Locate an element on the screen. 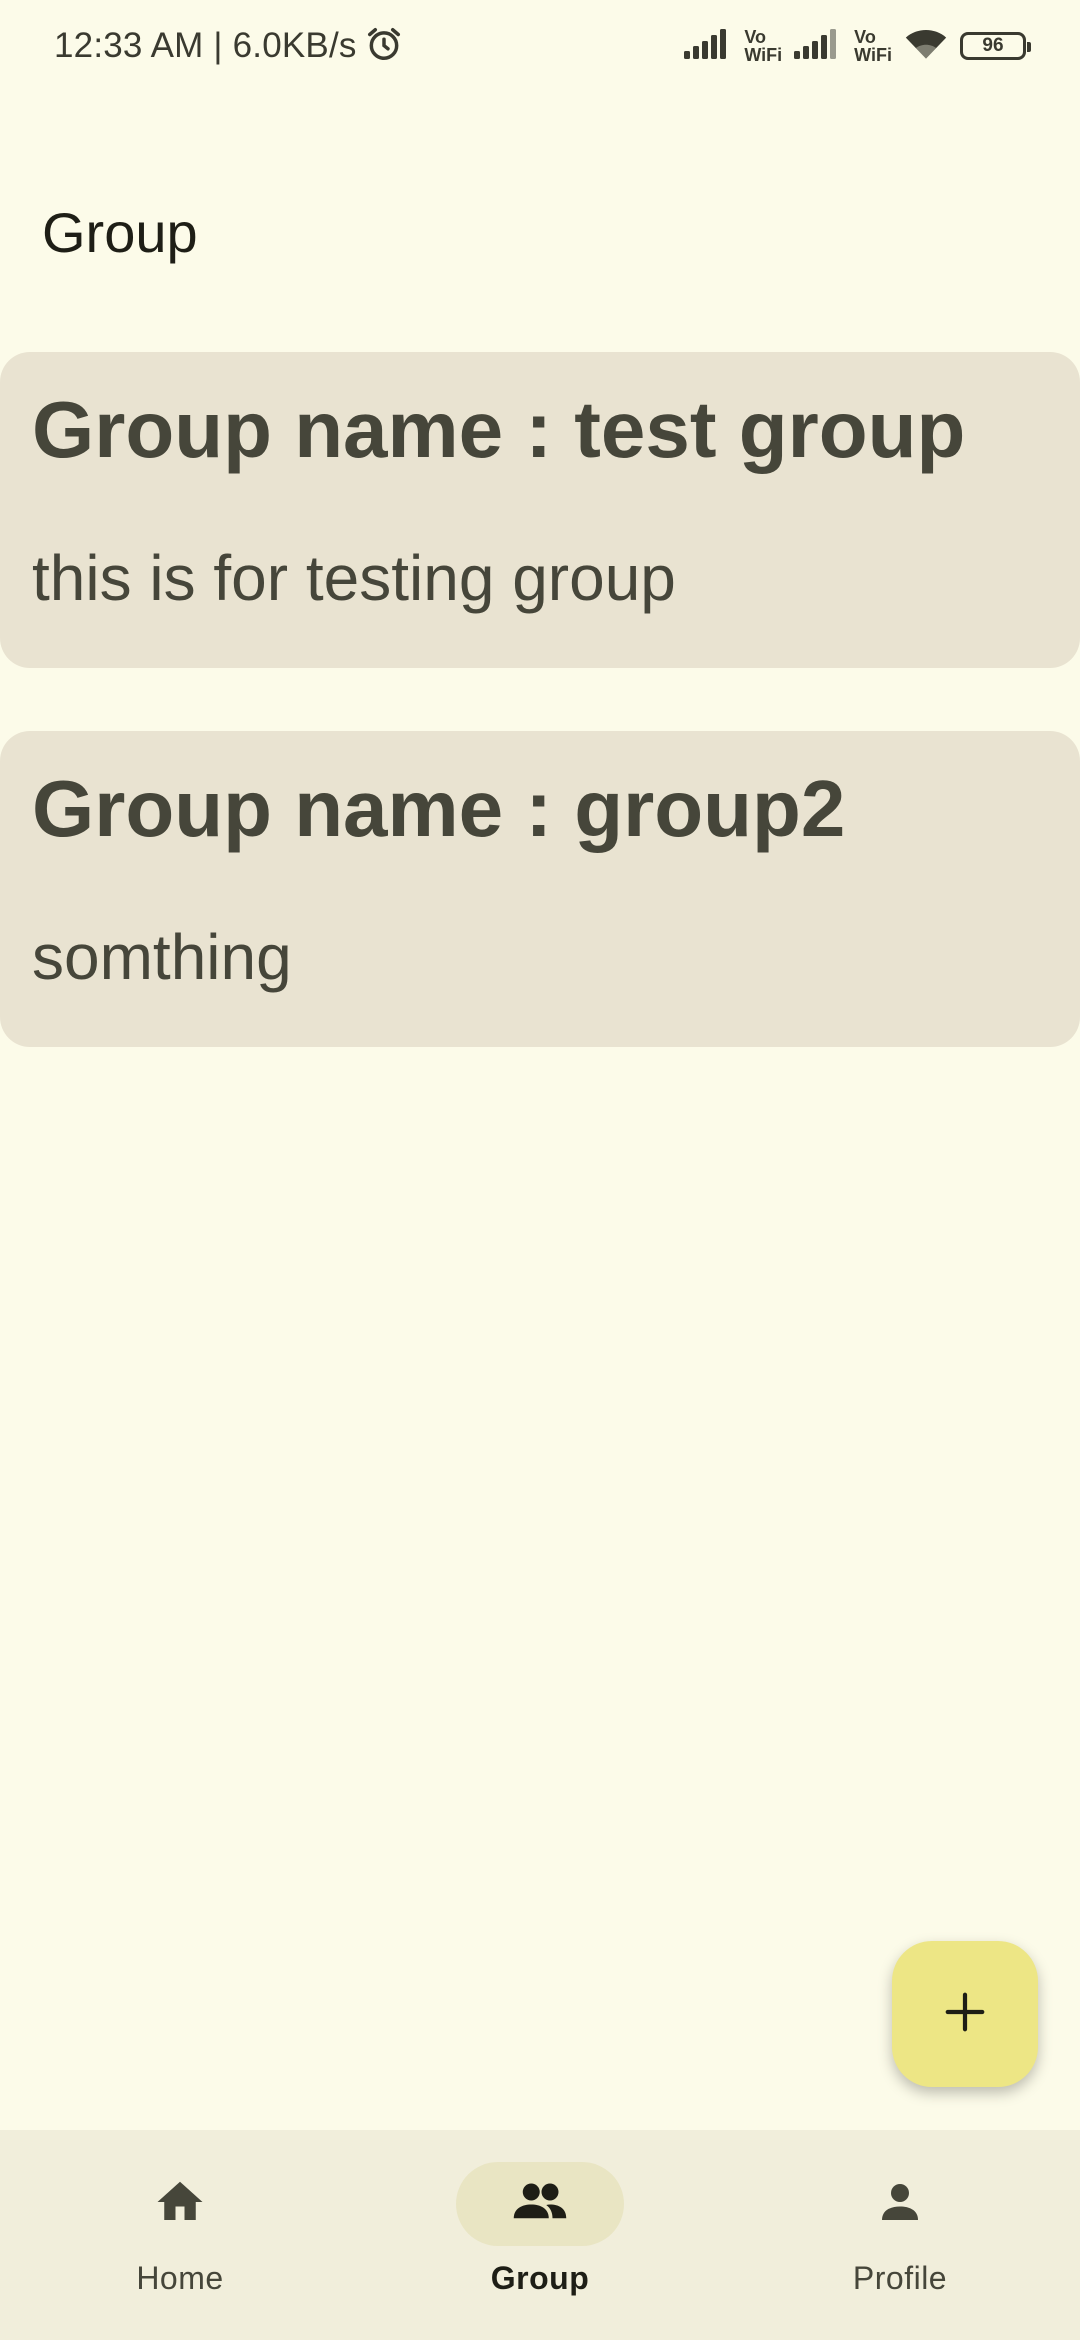 This screenshot has width=1080, height=2340. person-icon is located at coordinates (900, 2204).